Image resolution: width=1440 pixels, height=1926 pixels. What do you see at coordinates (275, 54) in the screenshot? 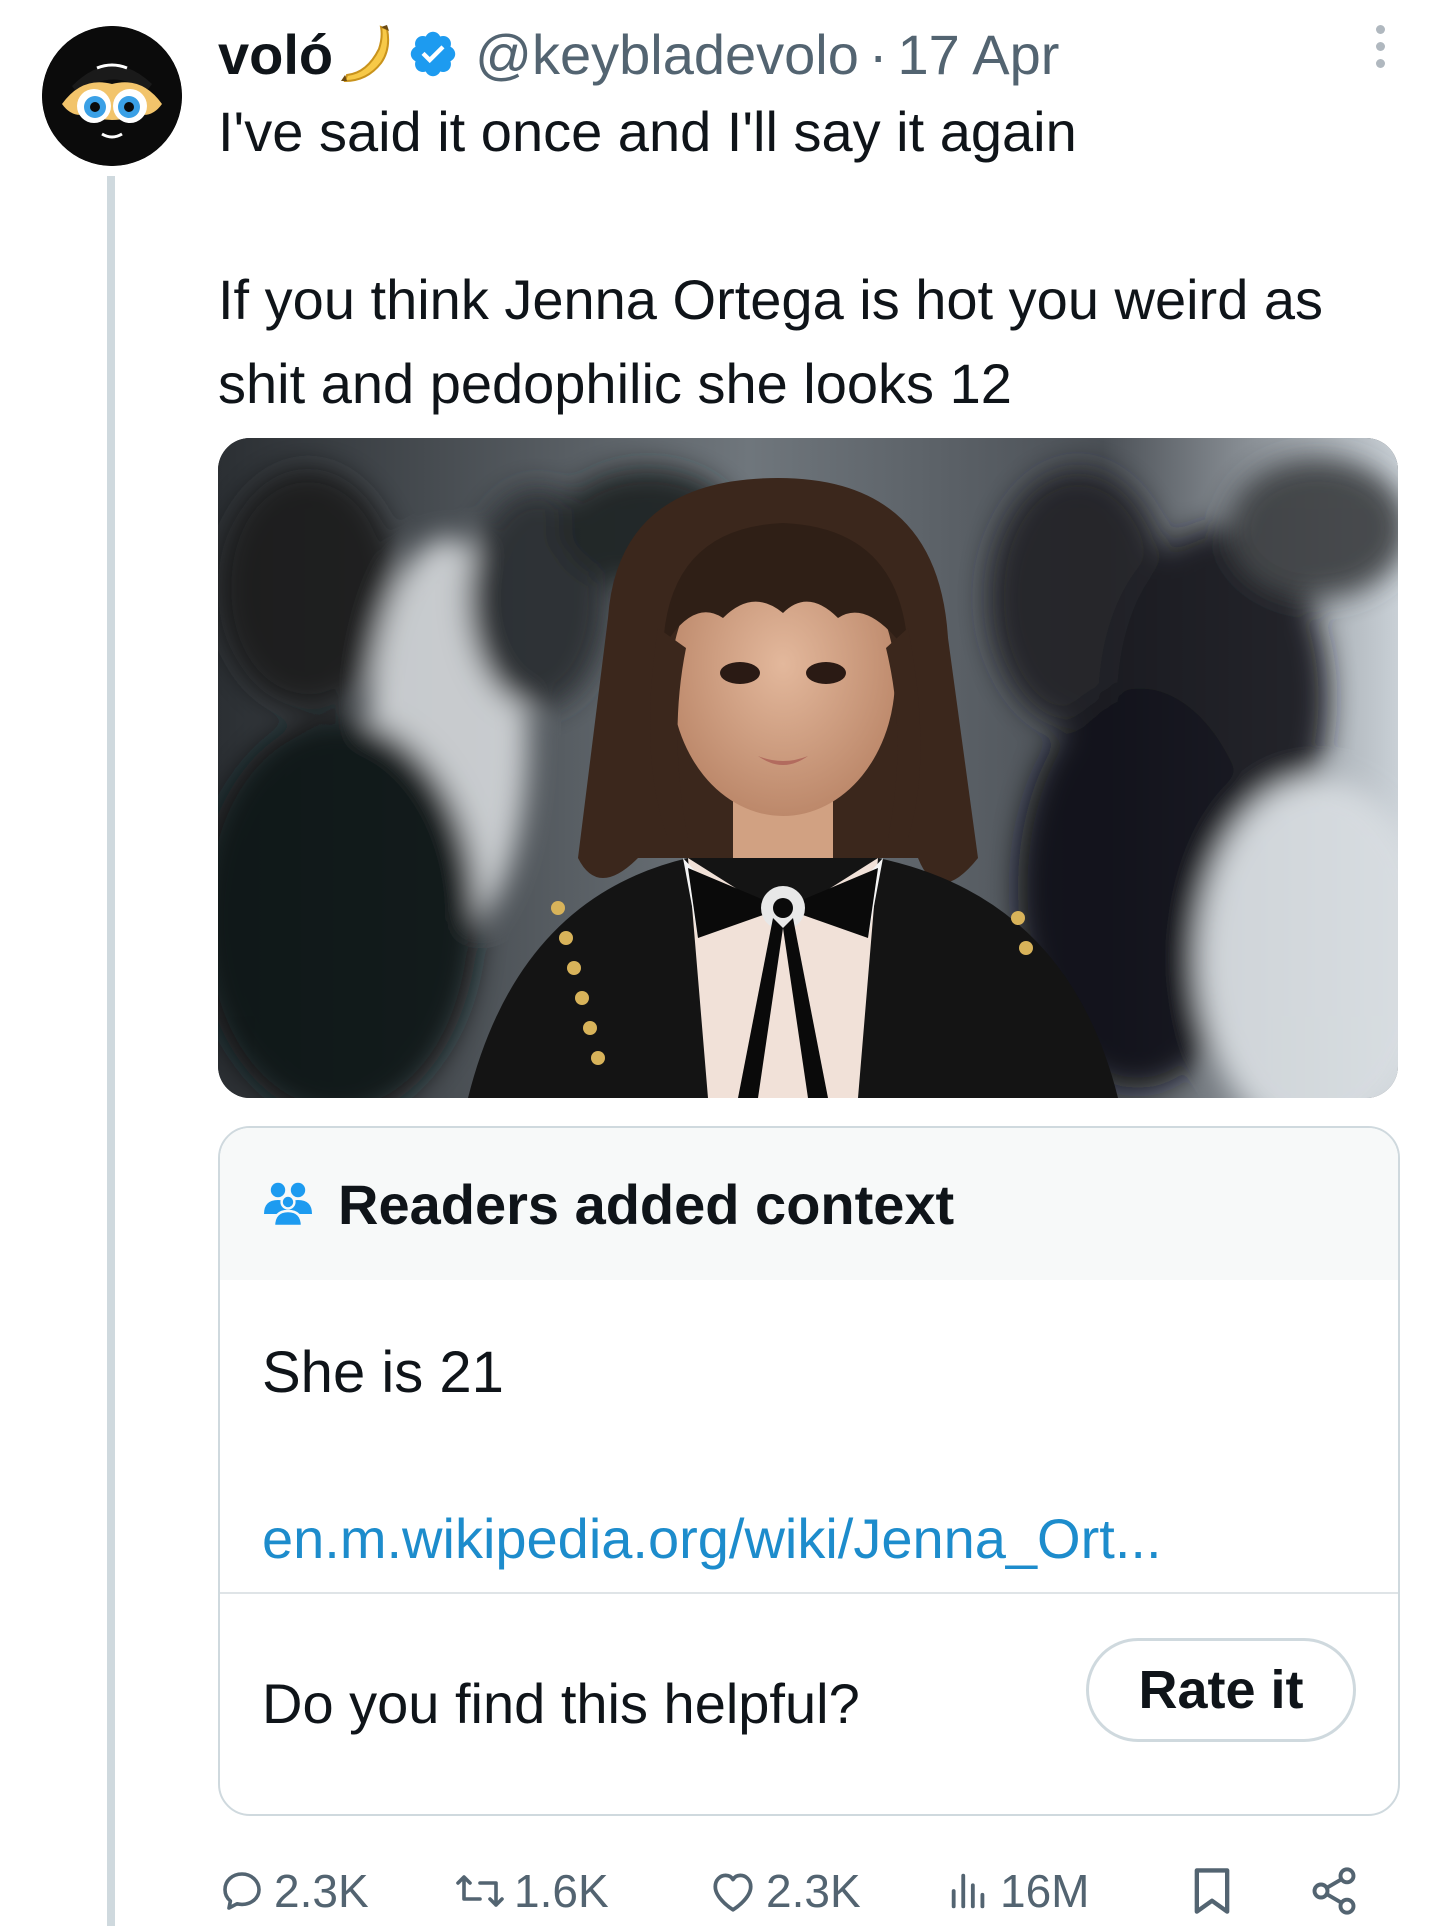
I see `display-name: voló` at bounding box center [275, 54].